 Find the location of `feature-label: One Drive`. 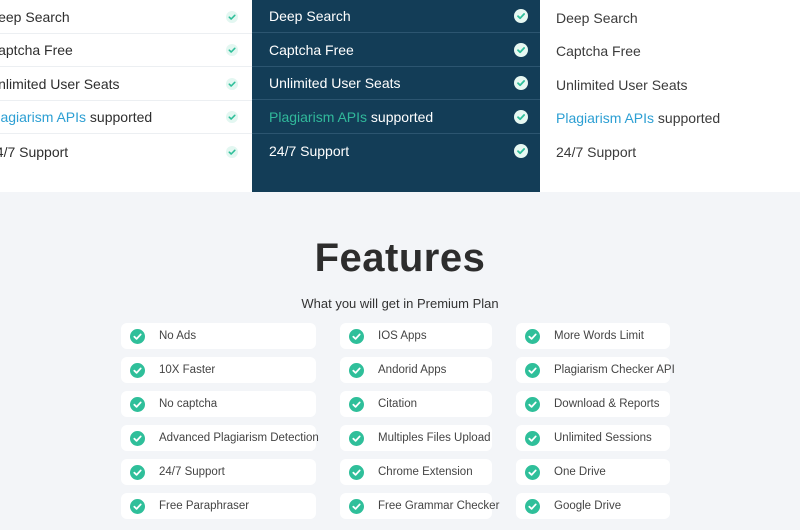

feature-label: One Drive is located at coordinates (580, 472).